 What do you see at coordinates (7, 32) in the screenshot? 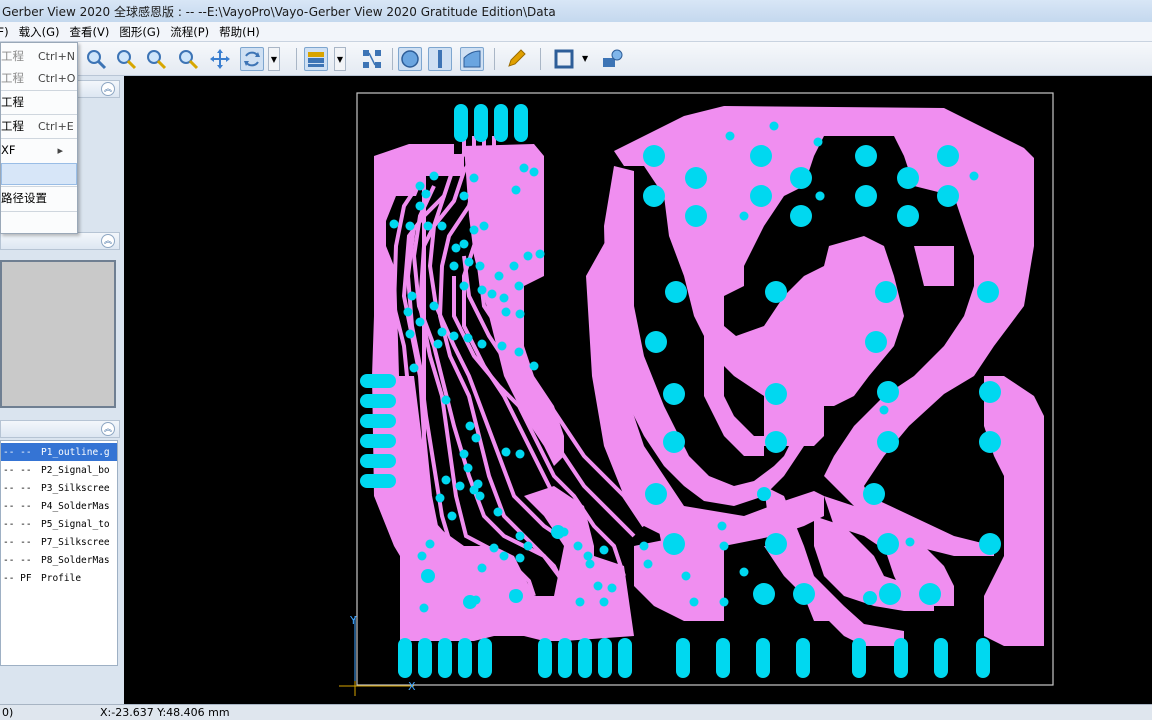
I see `menu-file: 文件(F)` at bounding box center [7, 32].